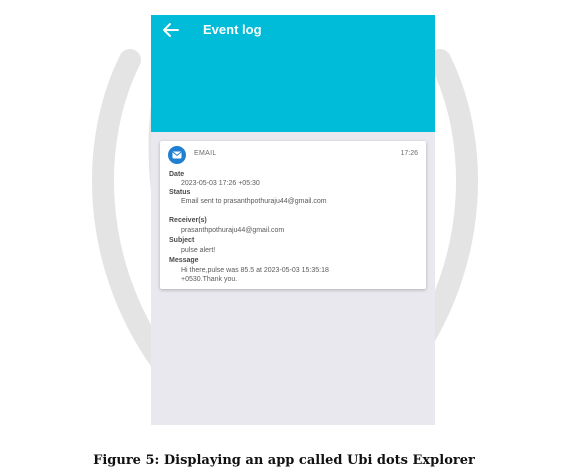 Image resolution: width=568 pixels, height=476 pixels. Describe the element at coordinates (409, 153) in the screenshot. I see `event-time: 17:26` at that location.